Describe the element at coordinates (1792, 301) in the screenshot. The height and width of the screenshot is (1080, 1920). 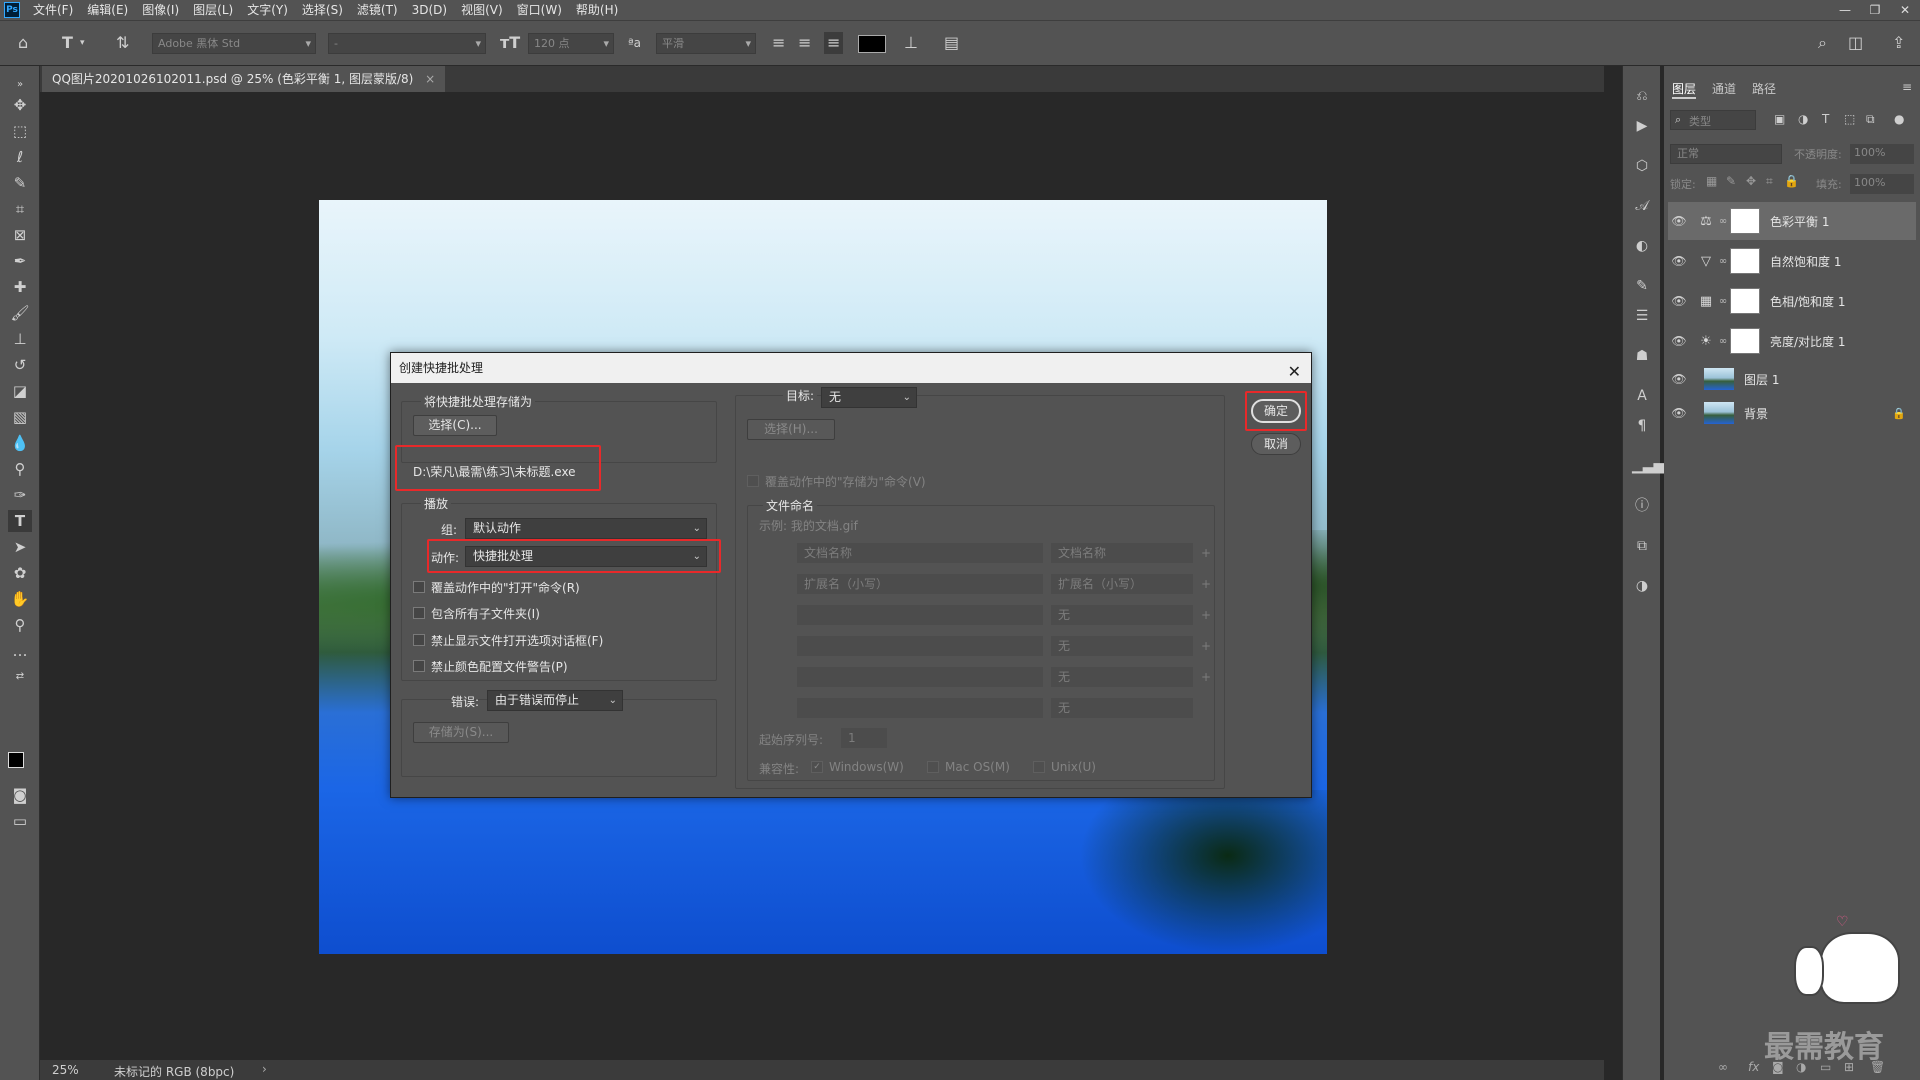
I see `layer-row-hue-saturation: 👁 ▦ ∞ 色相/饱和度 1` at that location.